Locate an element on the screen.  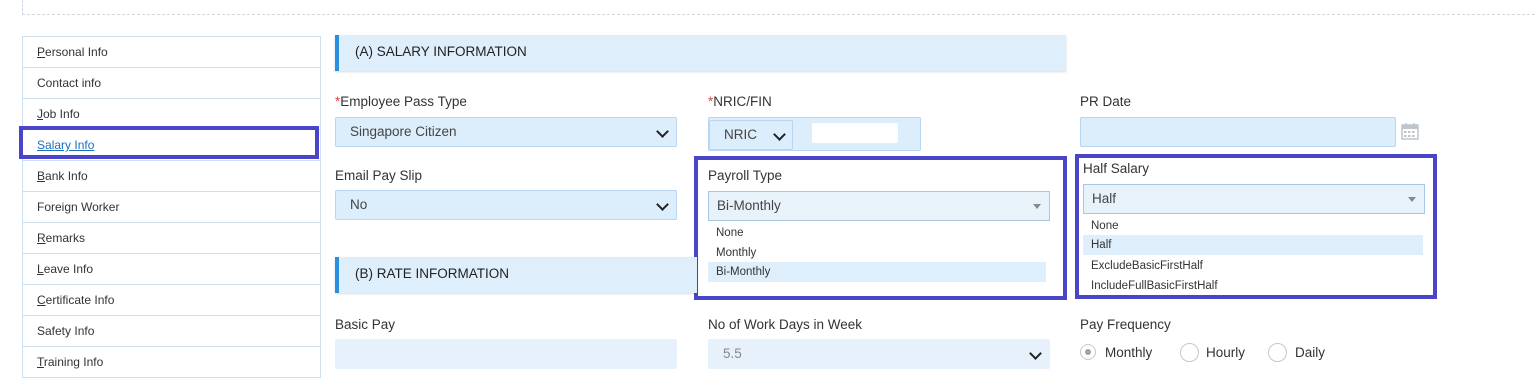
email-pay-slip-label: Email Pay Slip is located at coordinates (379, 175).